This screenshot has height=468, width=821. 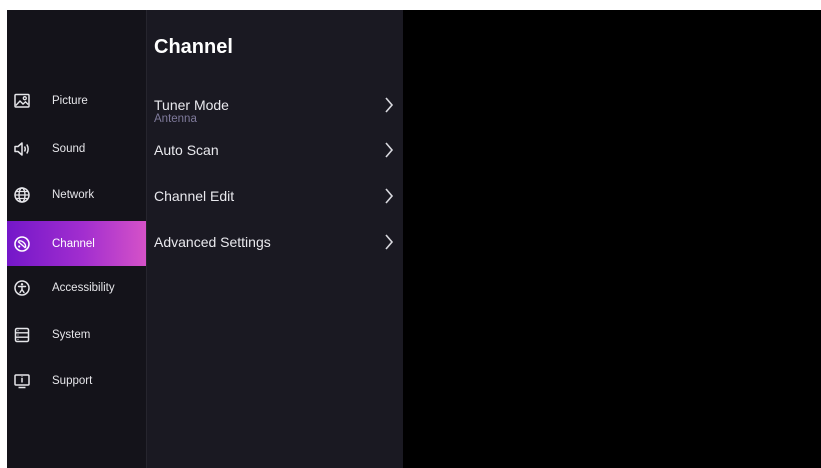 I want to click on globe-icon, so click(x=22, y=195).